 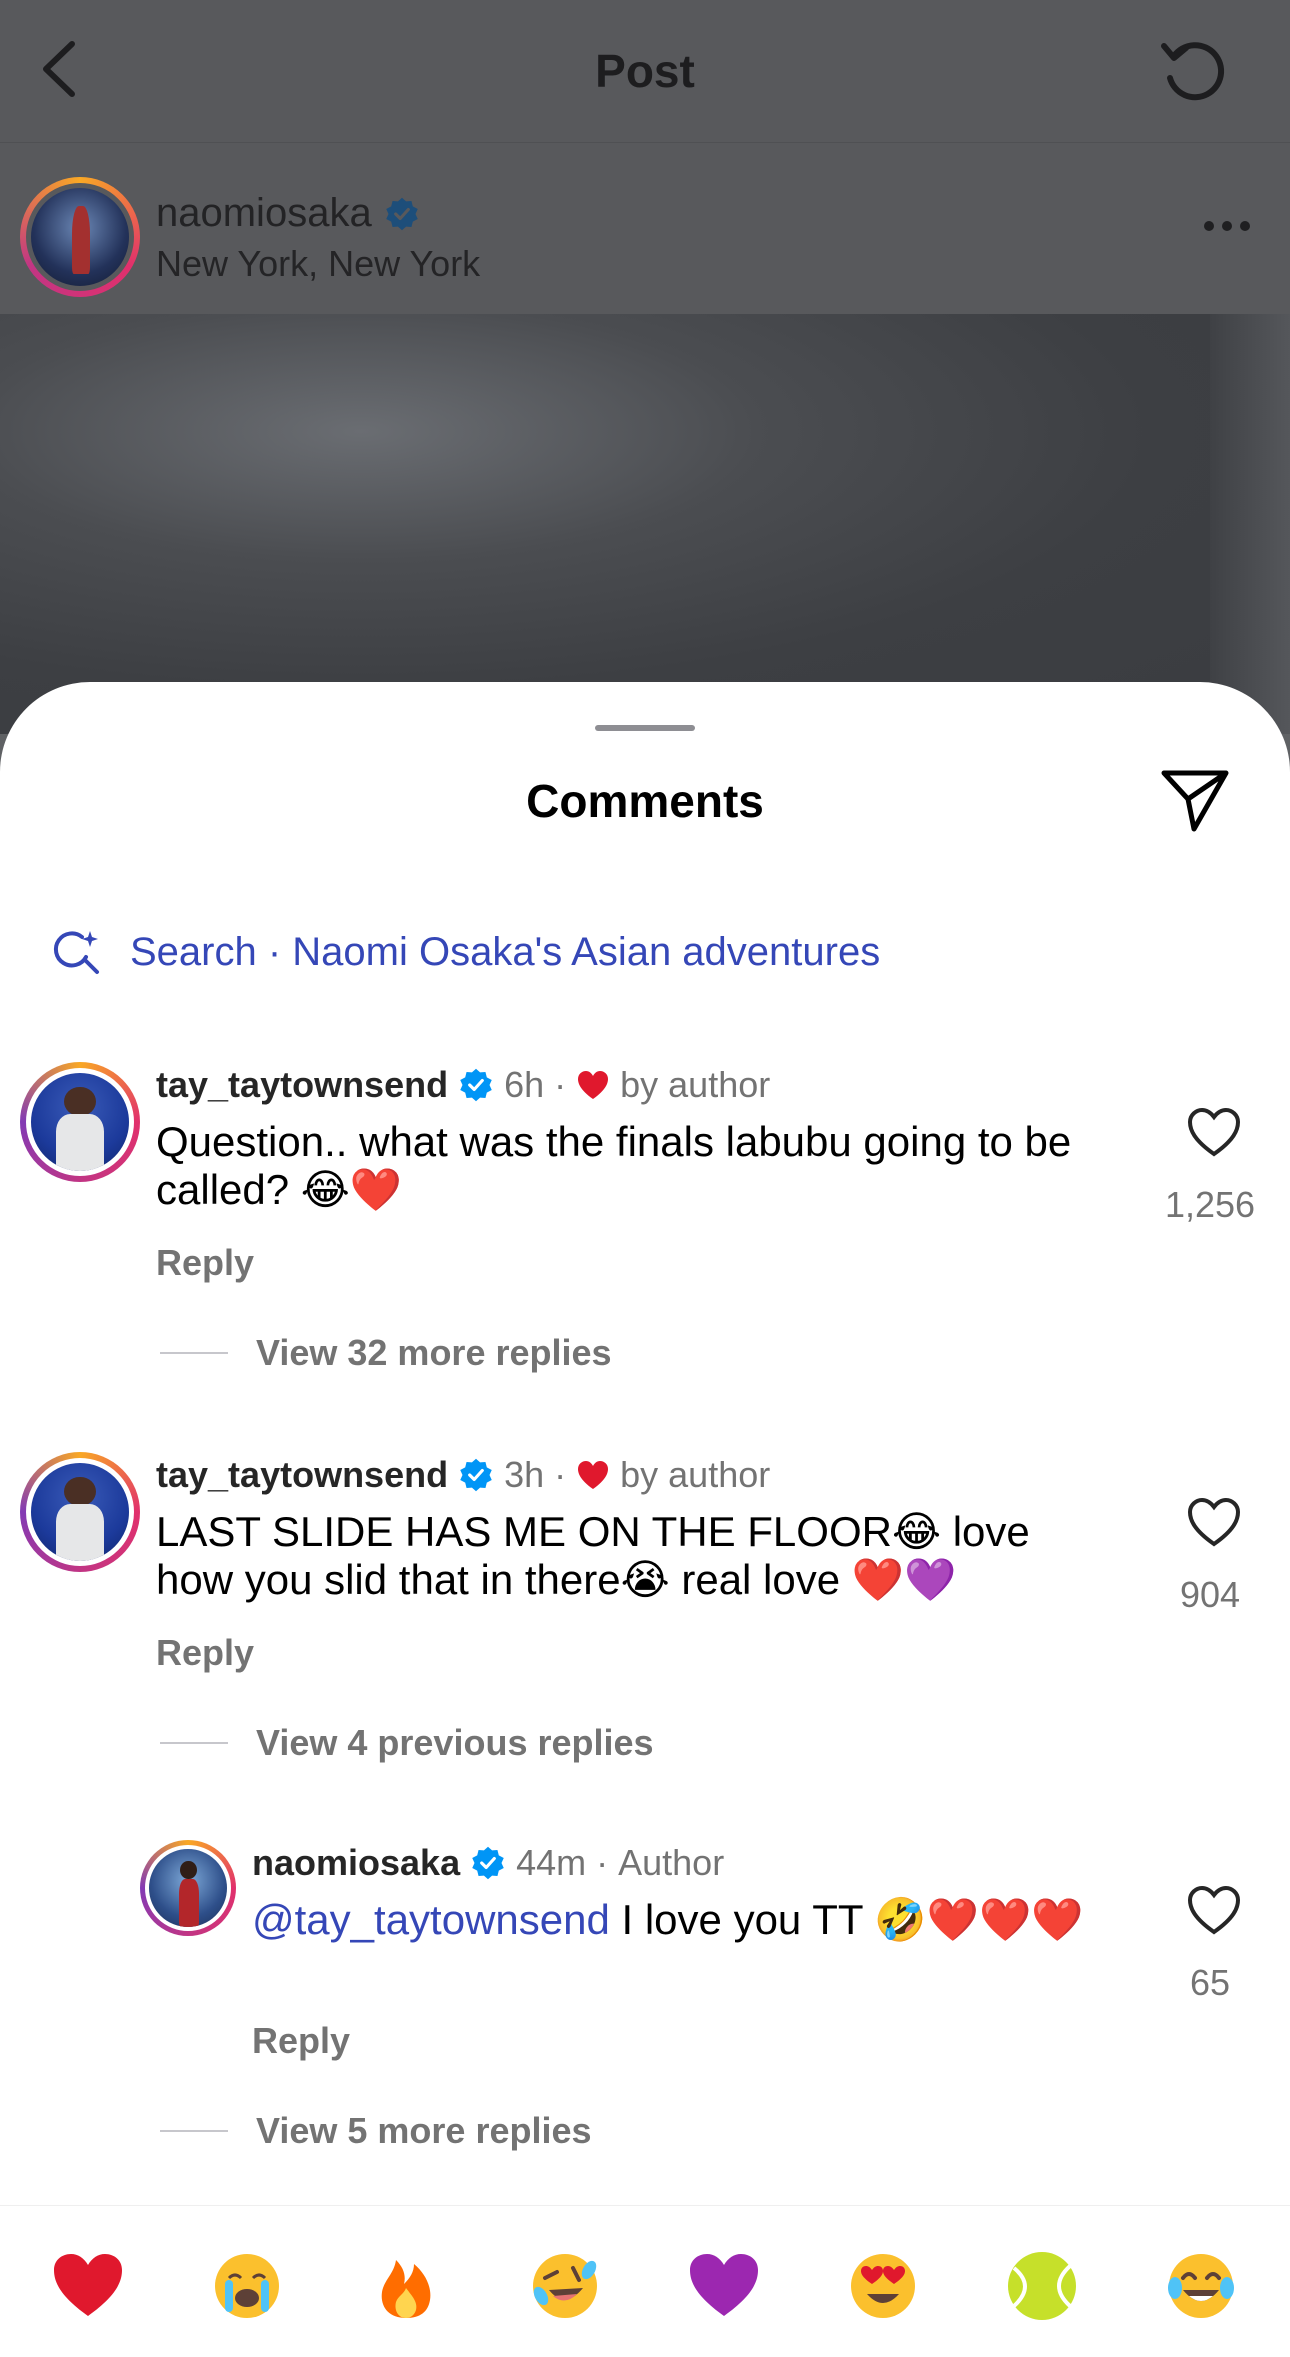 What do you see at coordinates (1210, 1204) in the screenshot?
I see `like-count: 1,256` at bounding box center [1210, 1204].